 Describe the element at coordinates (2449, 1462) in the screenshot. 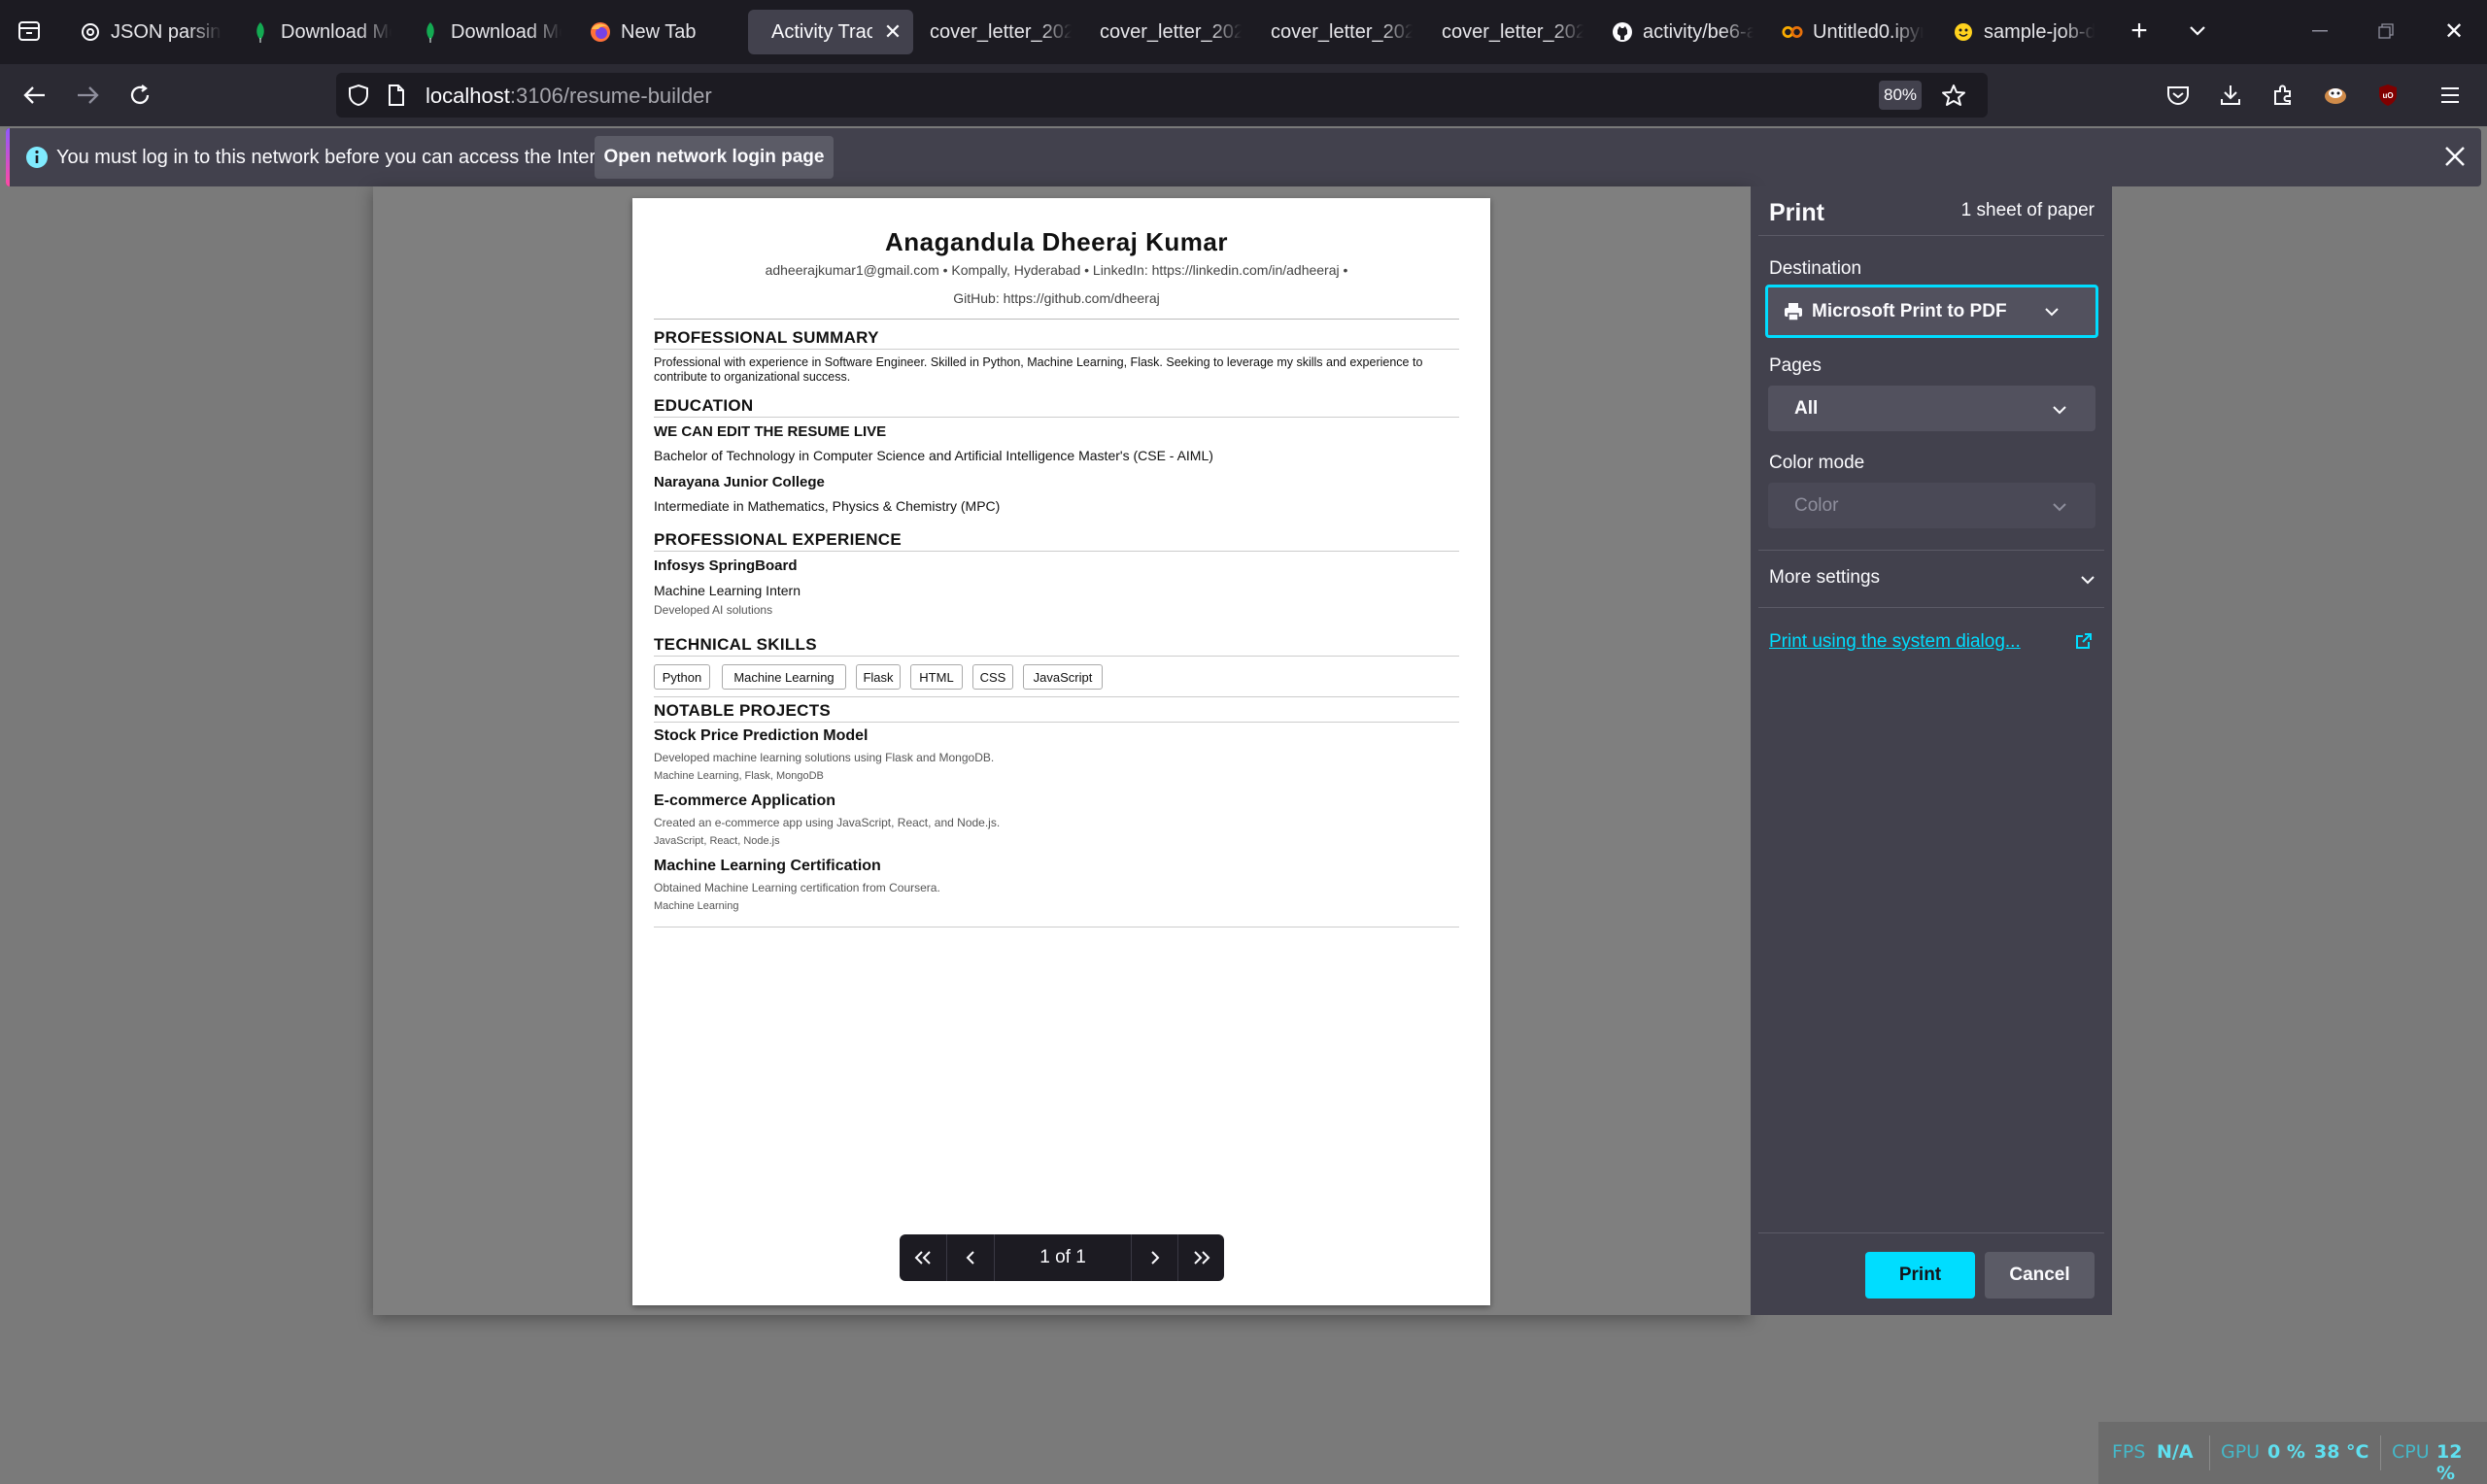

I see `cpu-value: 12 %` at that location.